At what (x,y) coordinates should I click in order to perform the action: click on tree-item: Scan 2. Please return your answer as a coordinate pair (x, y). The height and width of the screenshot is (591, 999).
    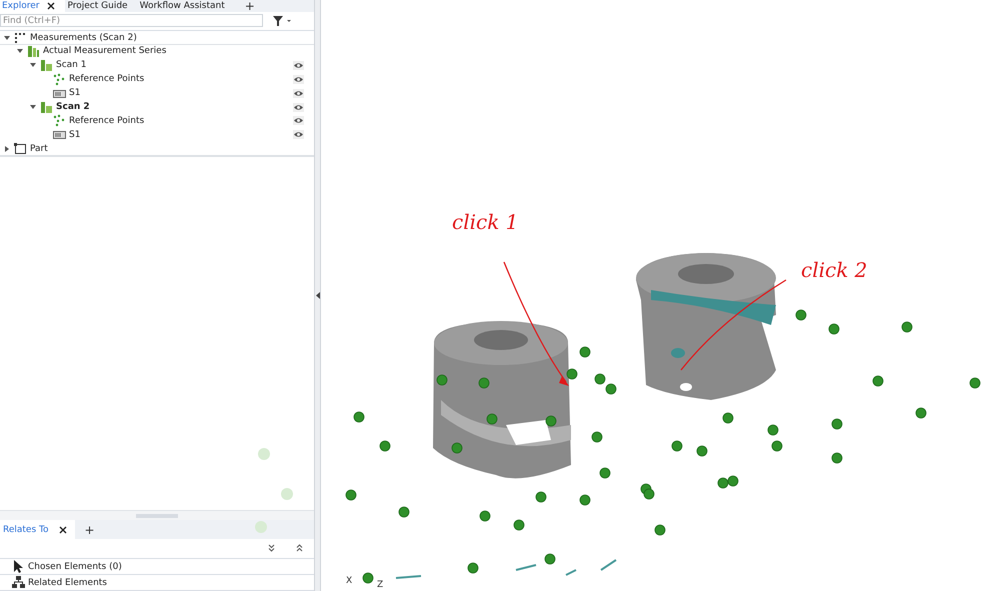
    Looking at the image, I should click on (173, 107).